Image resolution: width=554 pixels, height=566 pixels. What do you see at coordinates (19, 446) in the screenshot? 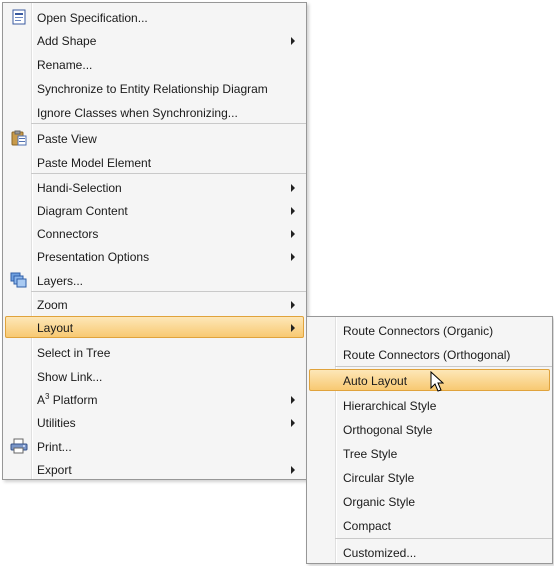
I see `printer-icon` at bounding box center [19, 446].